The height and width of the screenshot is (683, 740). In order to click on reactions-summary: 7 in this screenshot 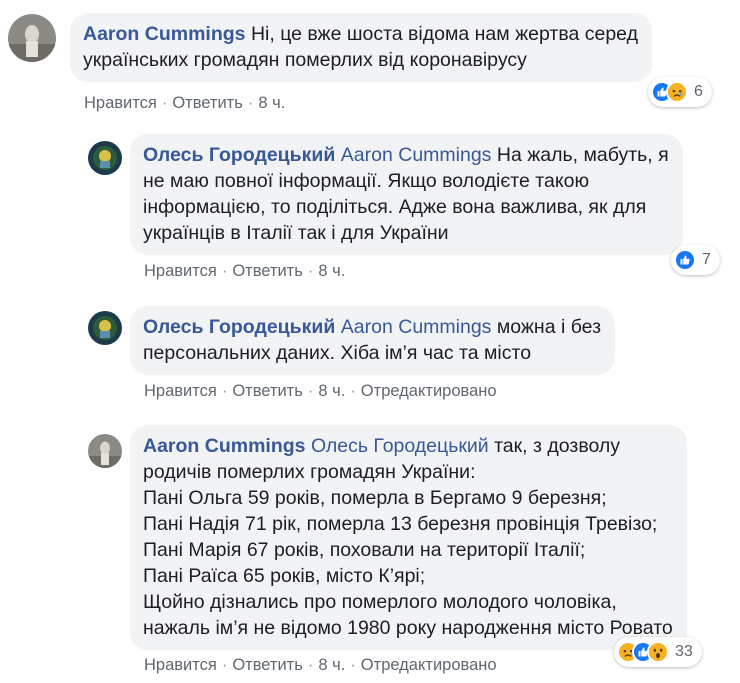, I will do `click(695, 260)`.